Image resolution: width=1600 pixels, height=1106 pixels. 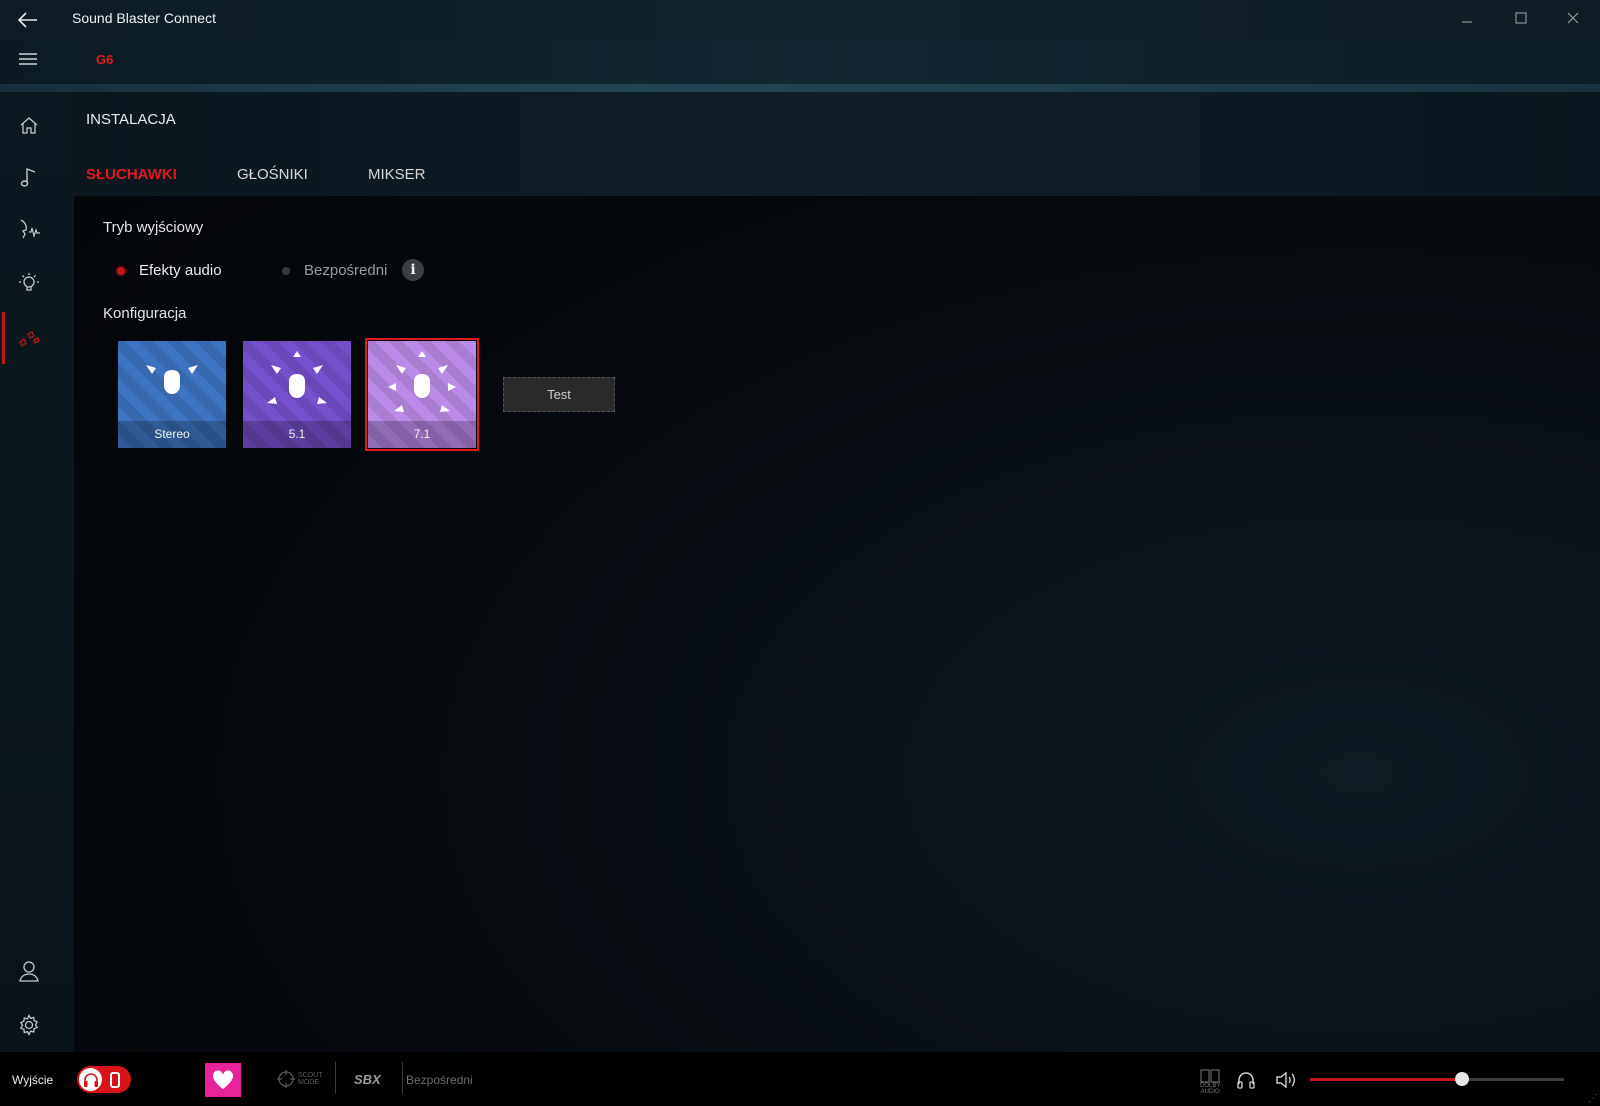 What do you see at coordinates (105, 59) in the screenshot?
I see `device-name: G6` at bounding box center [105, 59].